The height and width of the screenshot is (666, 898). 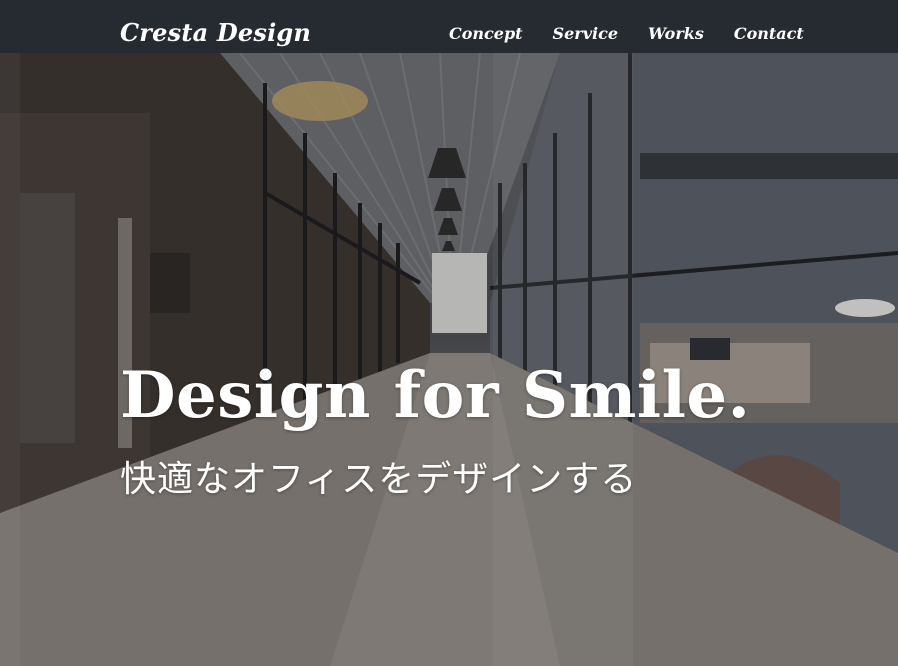 What do you see at coordinates (215, 32) in the screenshot?
I see `site-logo: Cresta Design` at bounding box center [215, 32].